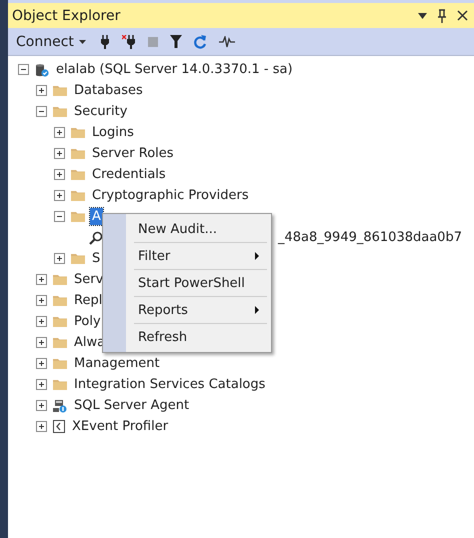  What do you see at coordinates (187, 337) in the screenshot?
I see `menu-item: Refresh` at bounding box center [187, 337].